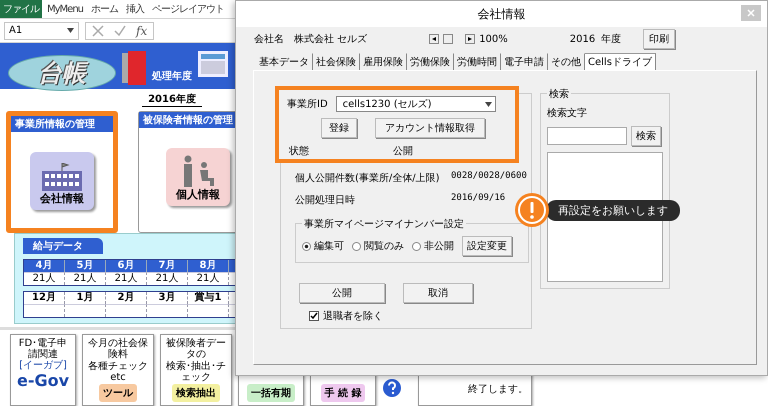 This screenshot has width=768, height=406. I want to click on ledger-logo: 台帳, so click(62, 73).